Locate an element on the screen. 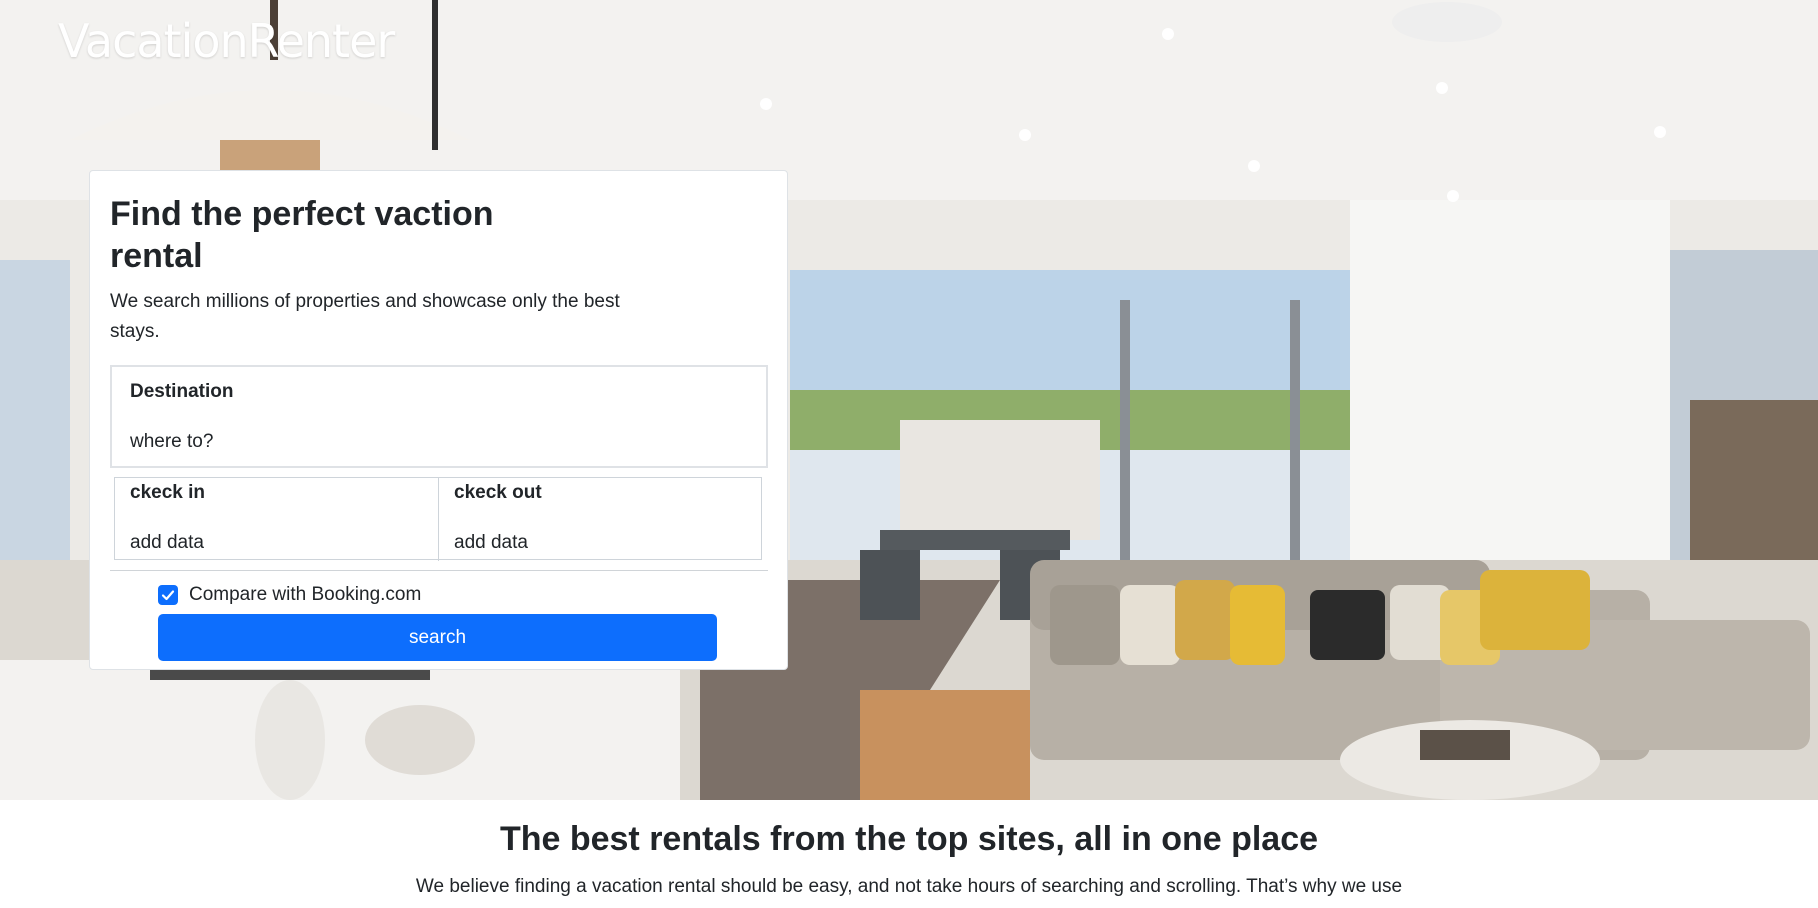 This screenshot has height=908, width=1818. check-in-field: ckeck in add data is located at coordinates (276, 519).